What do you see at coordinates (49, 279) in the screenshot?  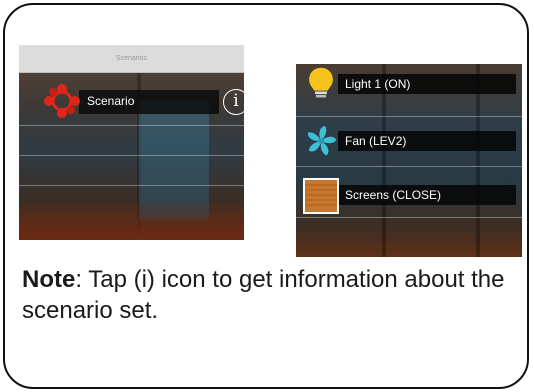 I see `note-label: Note` at bounding box center [49, 279].